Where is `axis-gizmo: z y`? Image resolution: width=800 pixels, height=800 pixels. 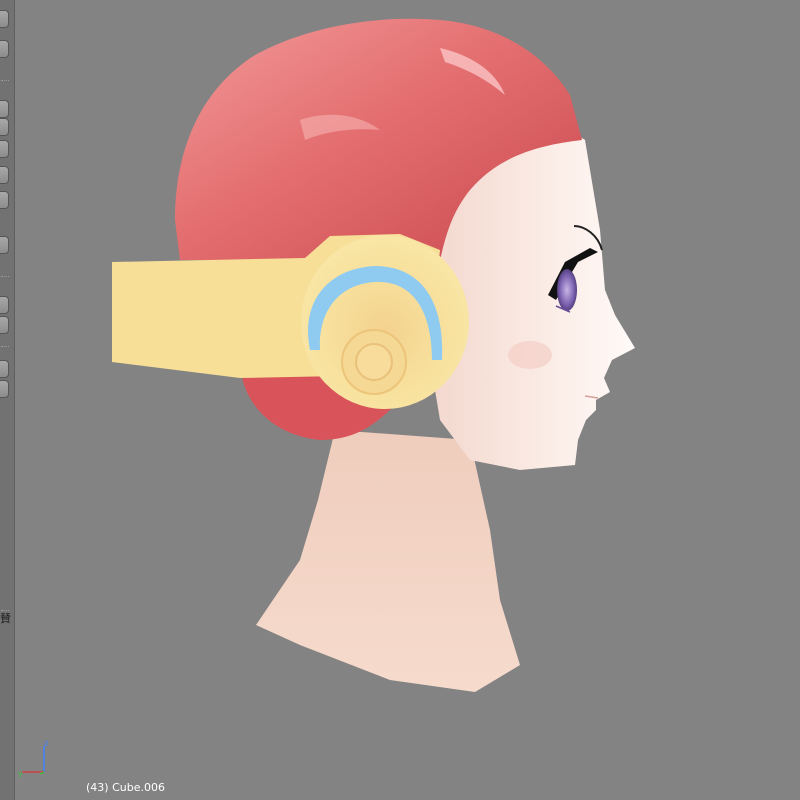 axis-gizmo: z y is located at coordinates (33, 758).